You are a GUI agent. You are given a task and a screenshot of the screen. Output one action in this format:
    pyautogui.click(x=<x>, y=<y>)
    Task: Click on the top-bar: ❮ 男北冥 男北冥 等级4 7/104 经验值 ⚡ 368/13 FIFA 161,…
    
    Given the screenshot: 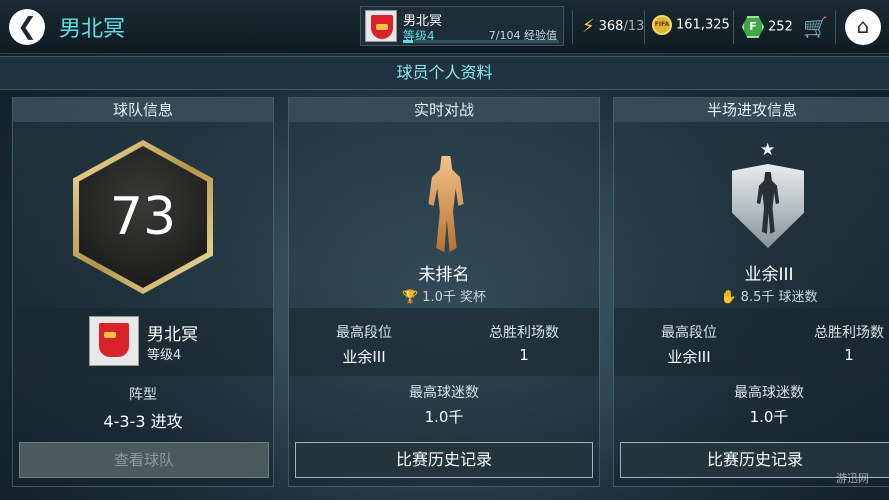 What is the action you would take?
    pyautogui.click(x=444, y=27)
    